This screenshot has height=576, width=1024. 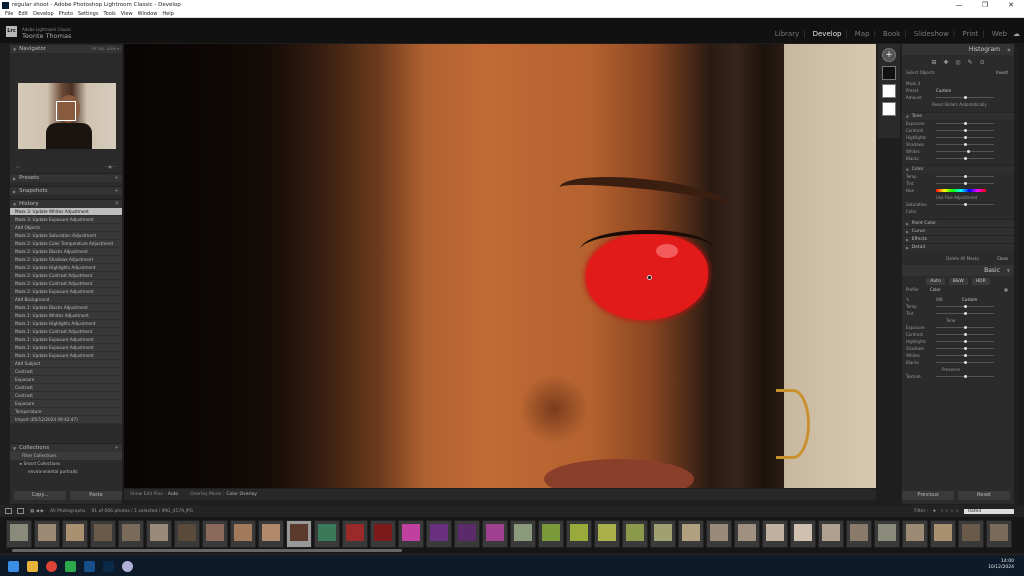 What do you see at coordinates (970, 62) in the screenshot?
I see `brush-icon: ✎` at bounding box center [970, 62].